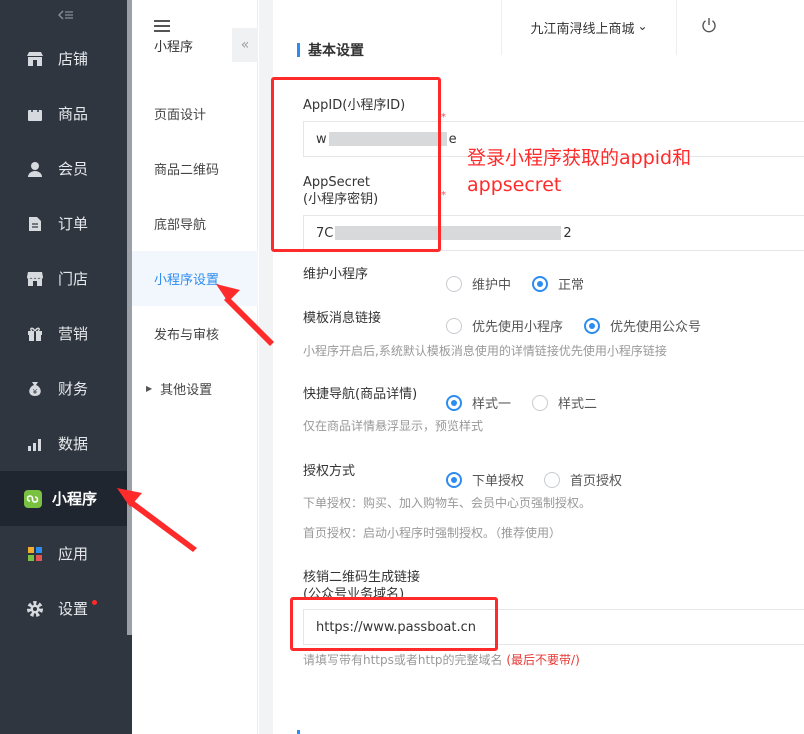 This screenshot has height=734, width=804. I want to click on quick-nav-label: 快捷导航(商品详情), so click(360, 394).